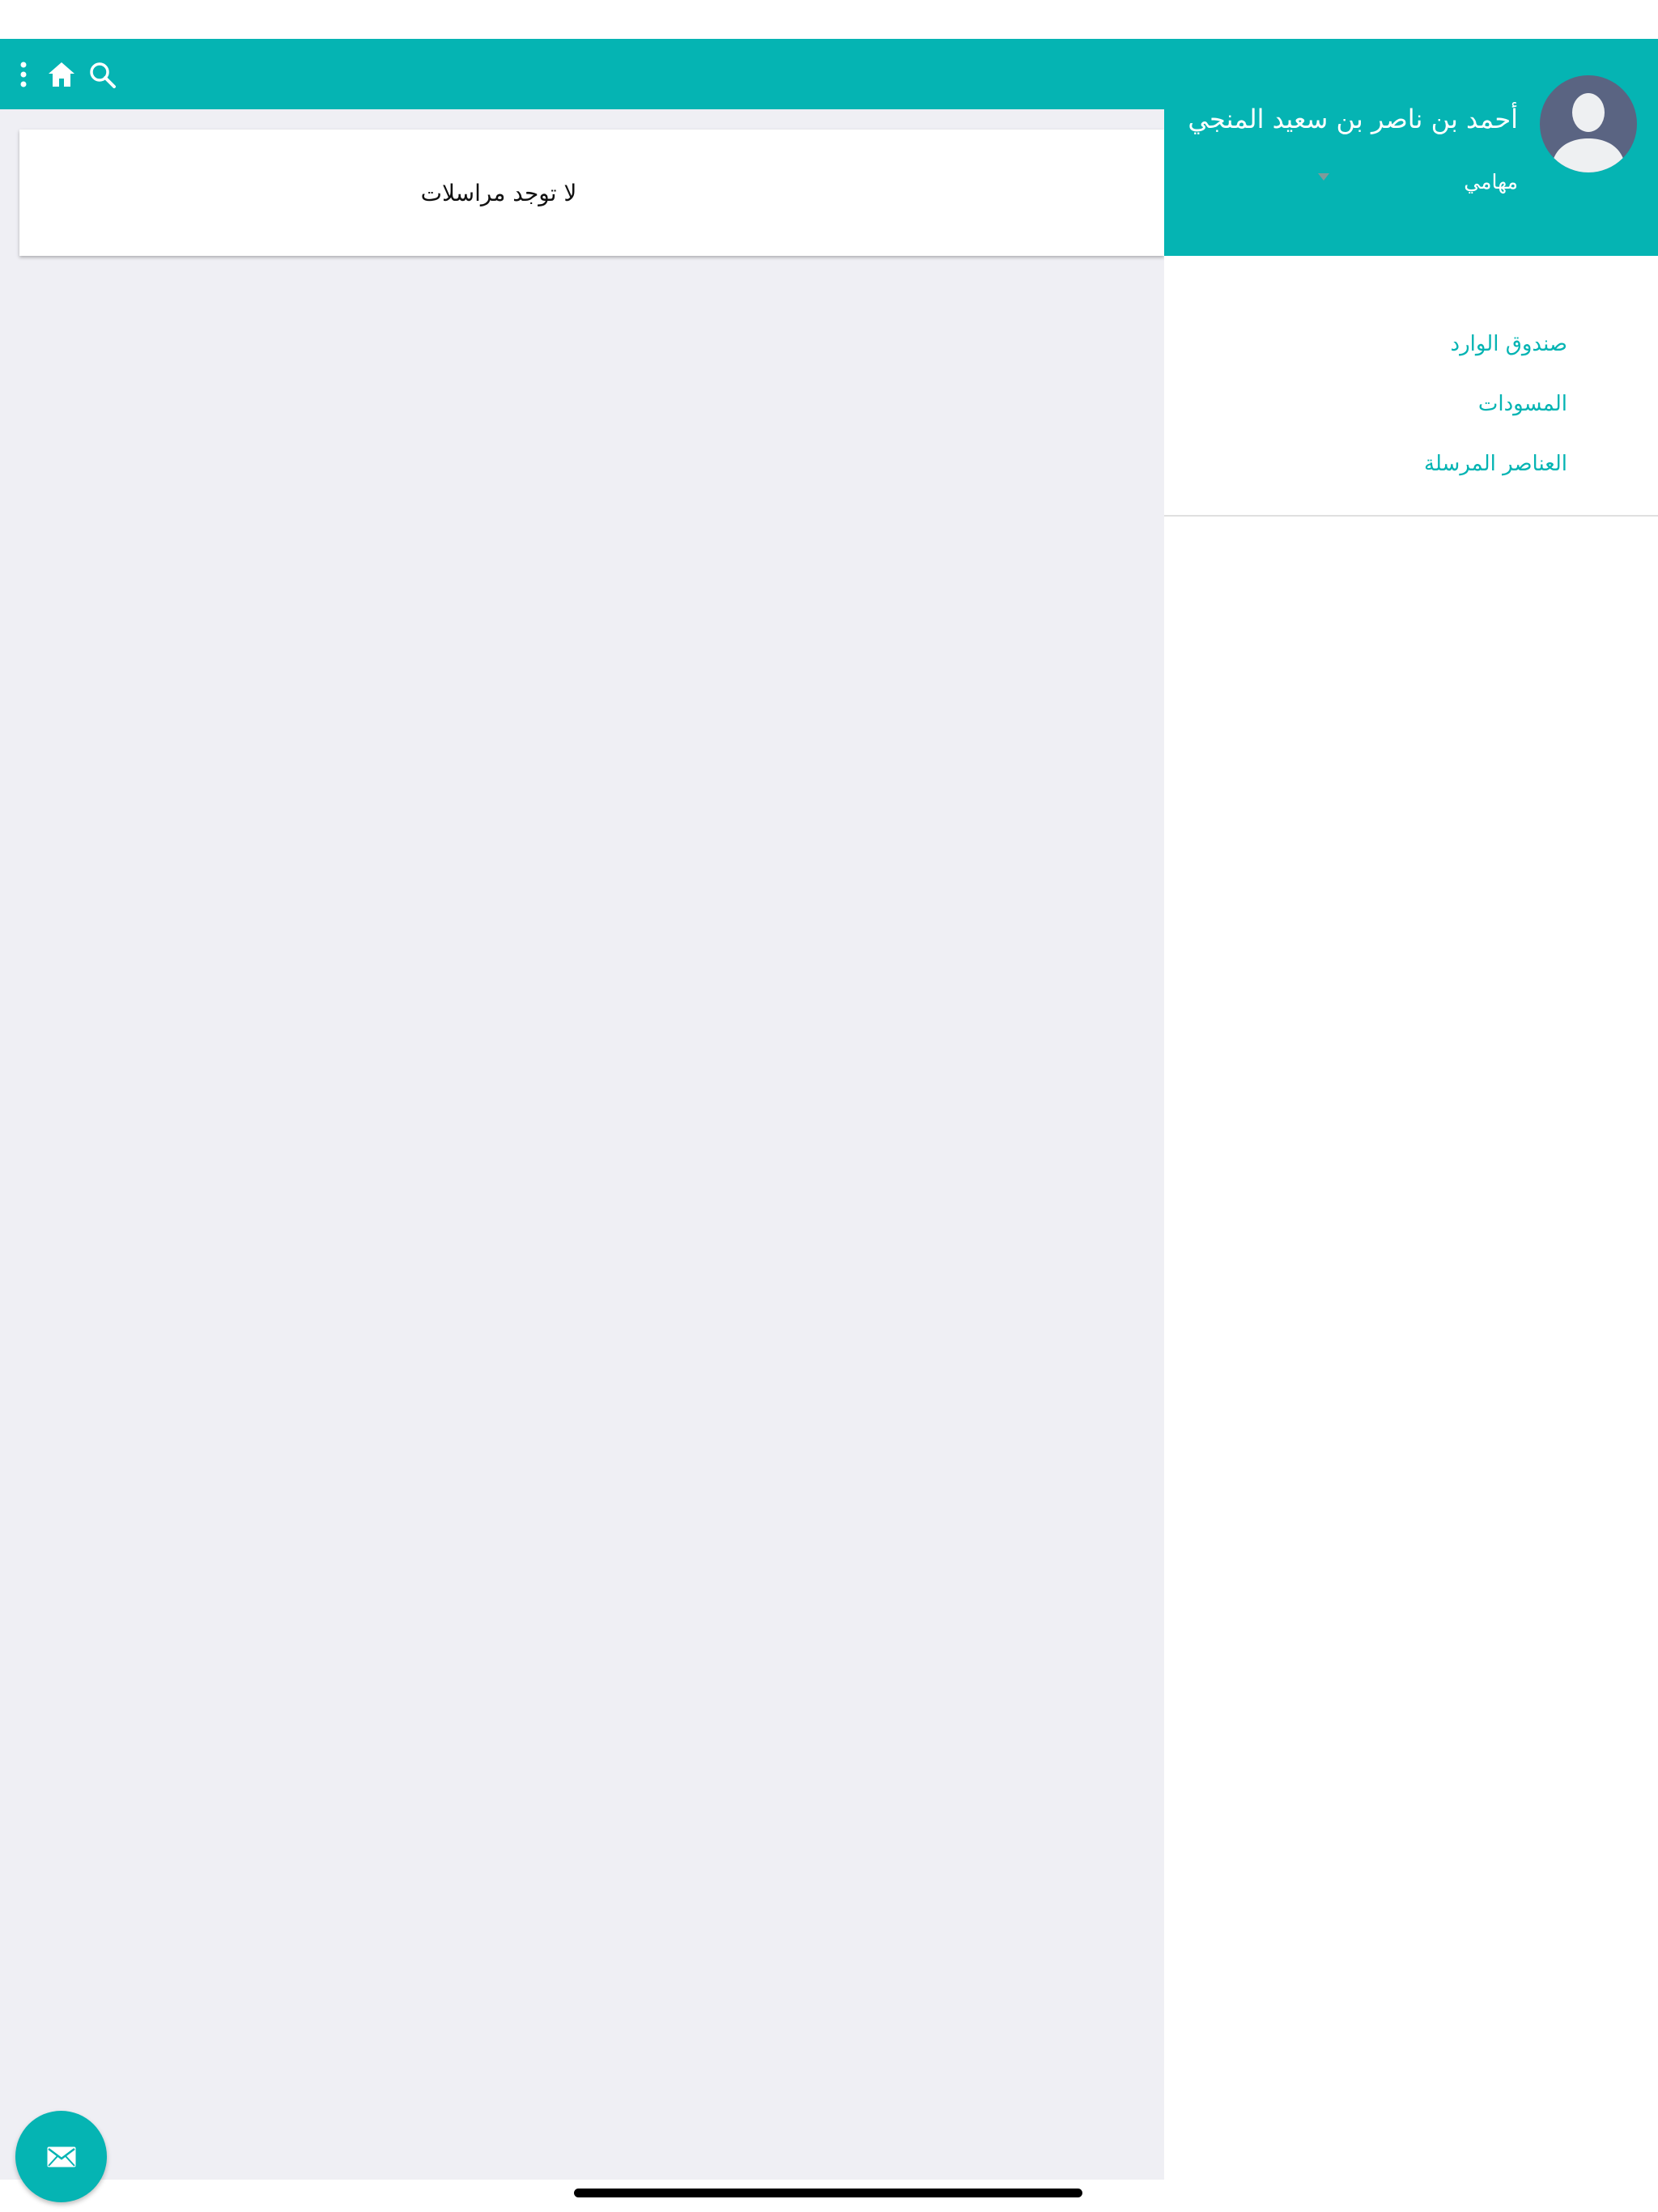 This screenshot has width=1658, height=2212. I want to click on avatar, so click(1588, 123).